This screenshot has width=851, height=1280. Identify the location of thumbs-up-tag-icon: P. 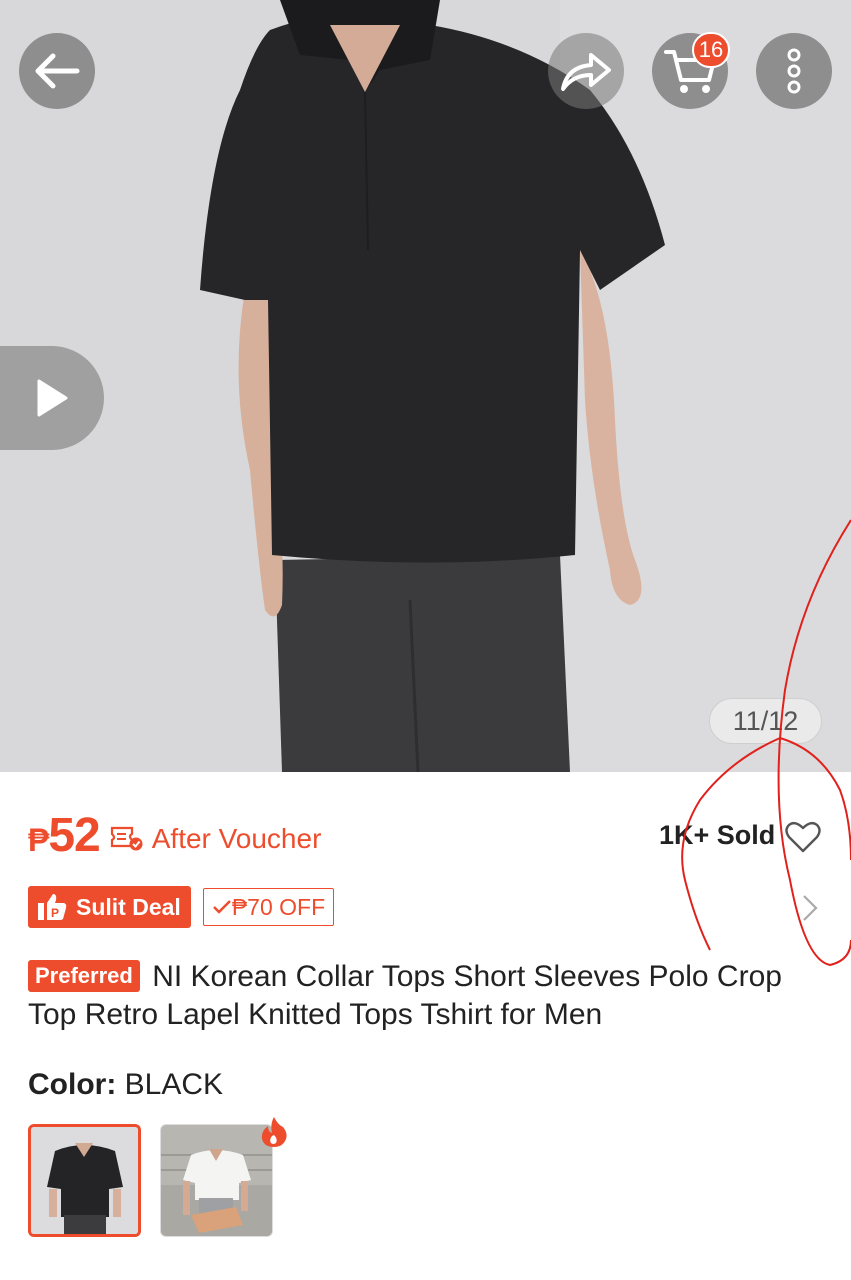
(52, 907).